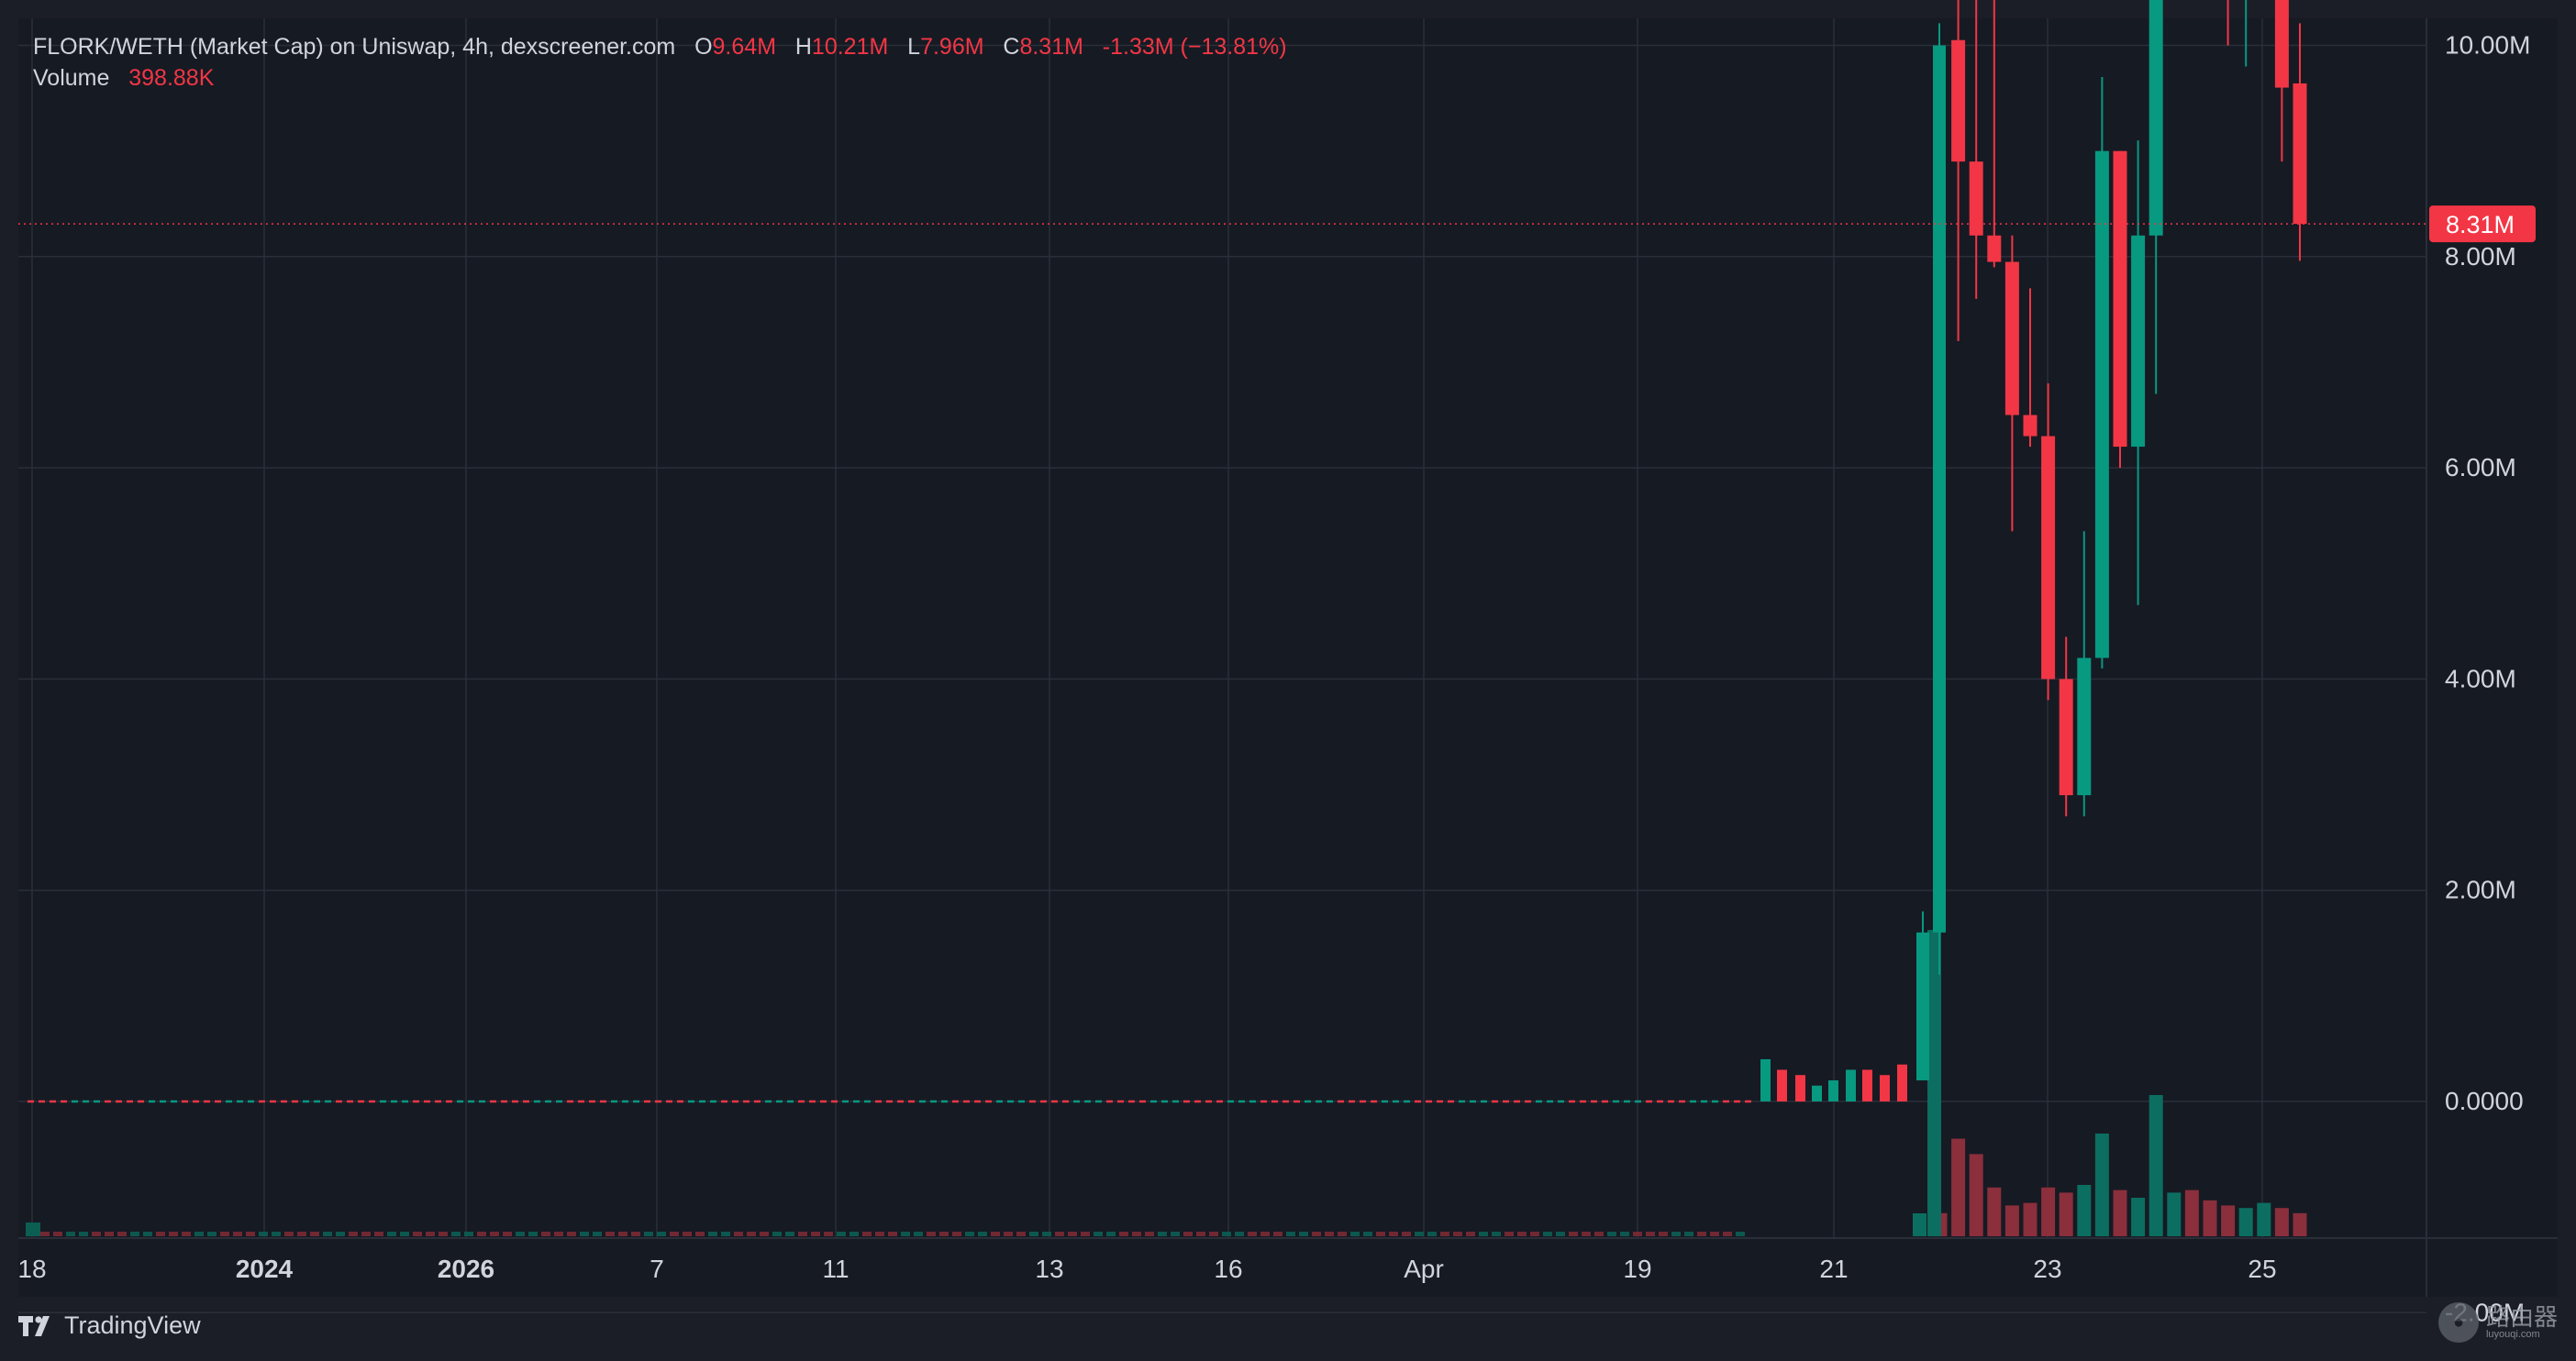  I want to click on site-watermark: ● 路由器 luyouqi.com, so click(2497, 1322).